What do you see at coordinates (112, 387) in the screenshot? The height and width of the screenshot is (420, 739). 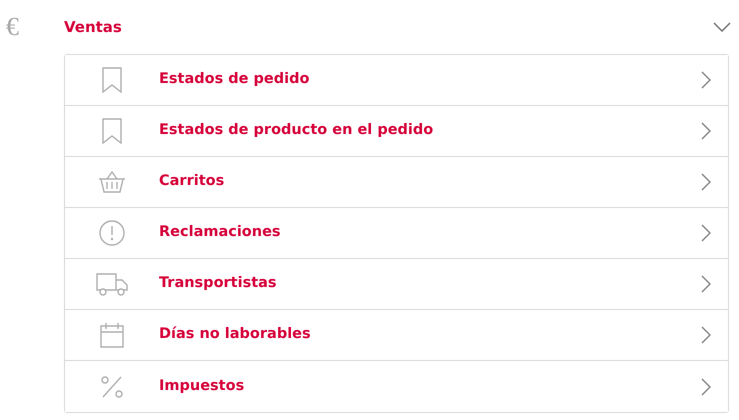 I see `percent-icon` at bounding box center [112, 387].